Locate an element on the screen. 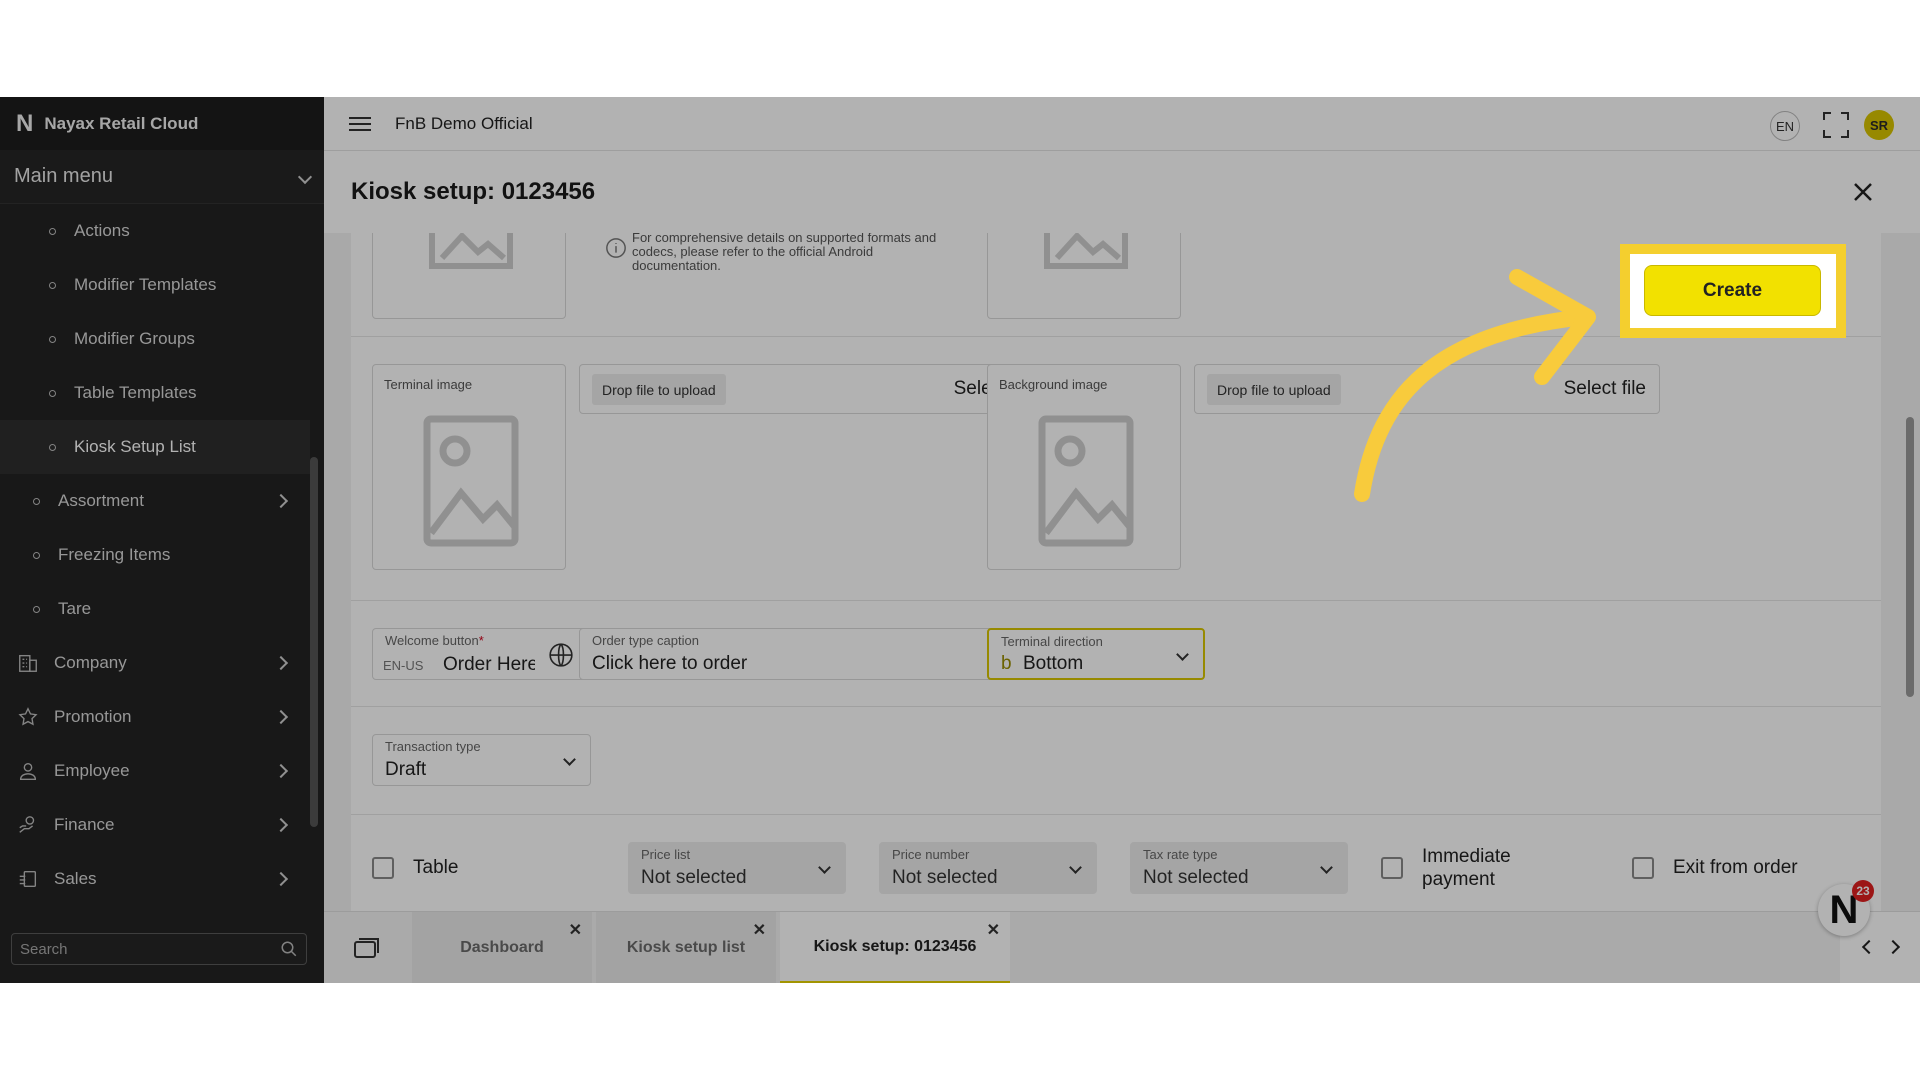 This screenshot has height=1080, width=1920. notification-bubble: N 23 is located at coordinates (1846, 908).